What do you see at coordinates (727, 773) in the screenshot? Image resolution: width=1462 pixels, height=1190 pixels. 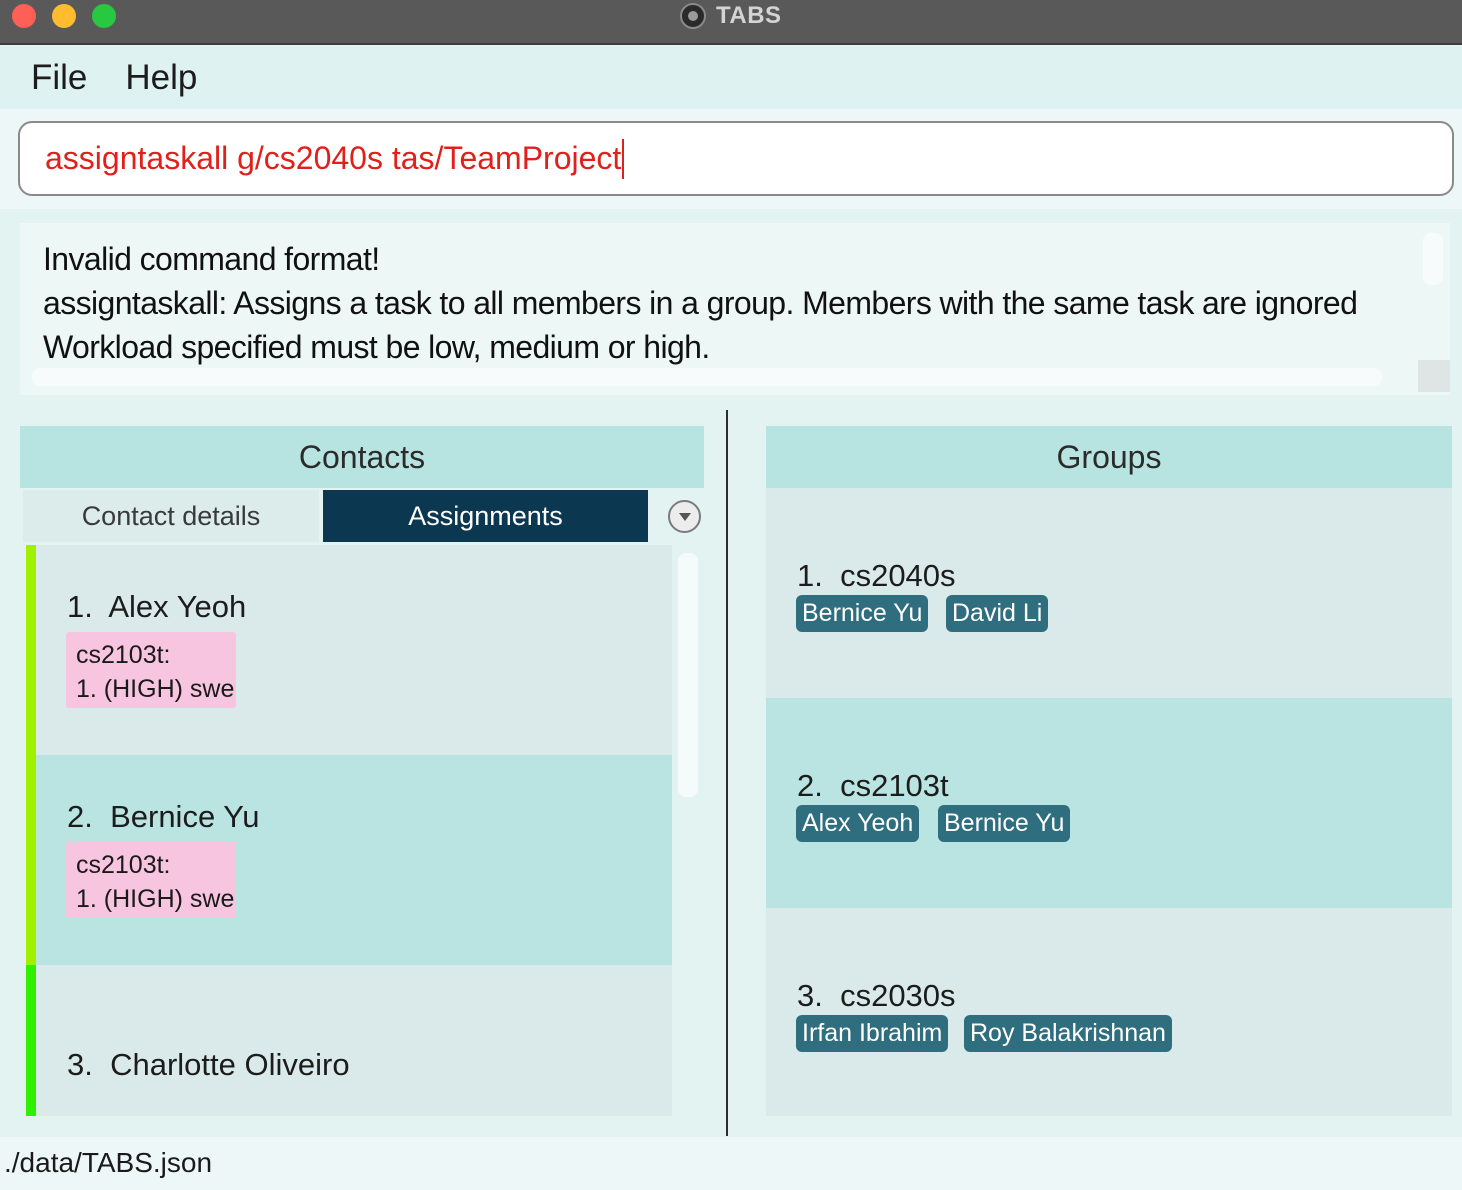 I see `split-pane-divider` at bounding box center [727, 773].